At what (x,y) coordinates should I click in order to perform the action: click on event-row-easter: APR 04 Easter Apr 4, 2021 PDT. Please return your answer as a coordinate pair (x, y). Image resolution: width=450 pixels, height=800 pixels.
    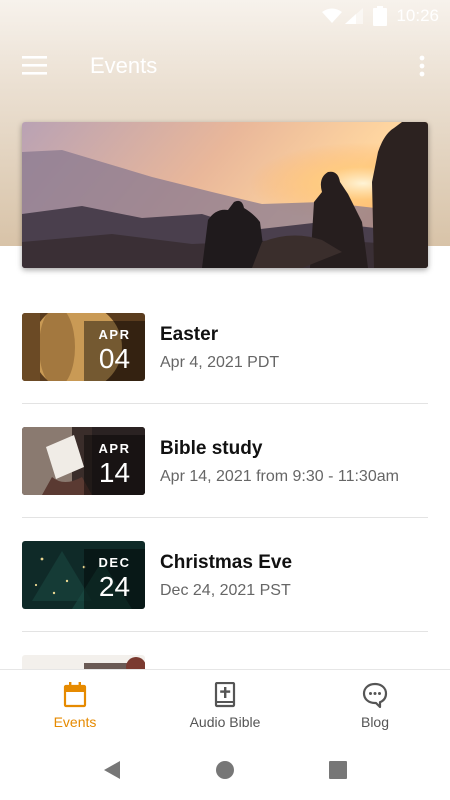
    Looking at the image, I should click on (225, 347).